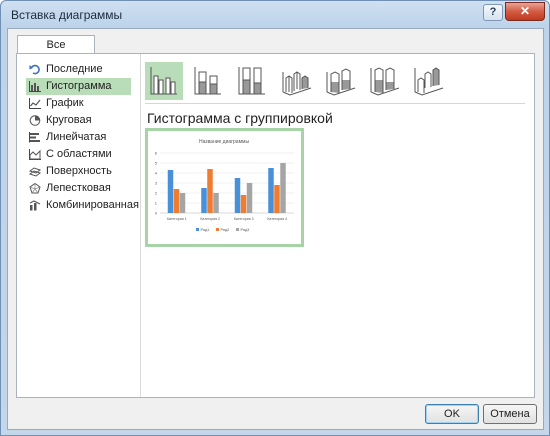 The height and width of the screenshot is (436, 550). I want to click on sidebar-item-label: Линейчатая, so click(76, 137).